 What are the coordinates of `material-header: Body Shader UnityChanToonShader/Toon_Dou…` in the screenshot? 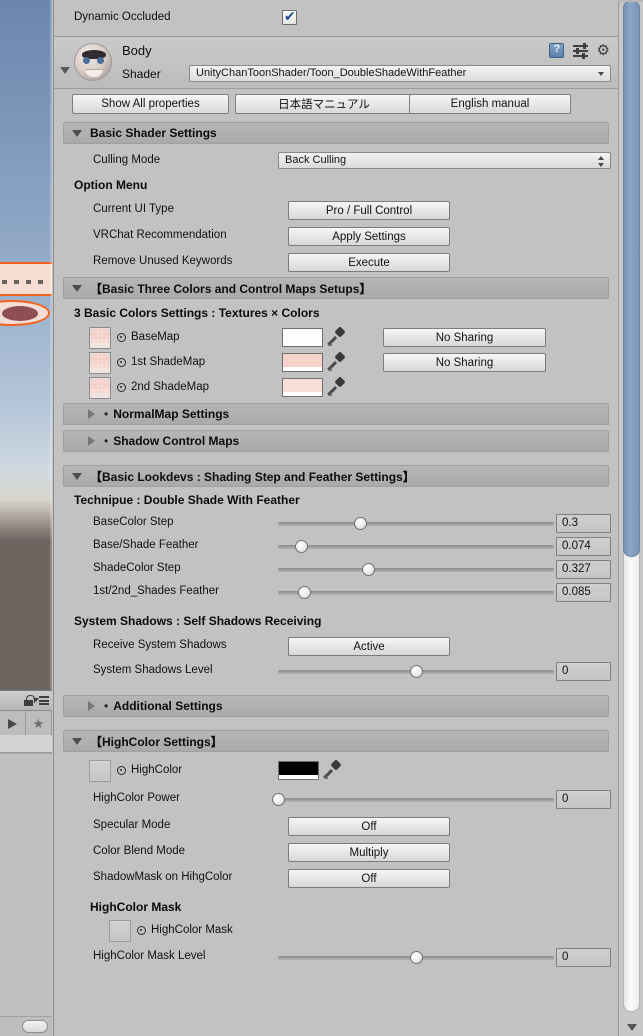 It's located at (336, 63).